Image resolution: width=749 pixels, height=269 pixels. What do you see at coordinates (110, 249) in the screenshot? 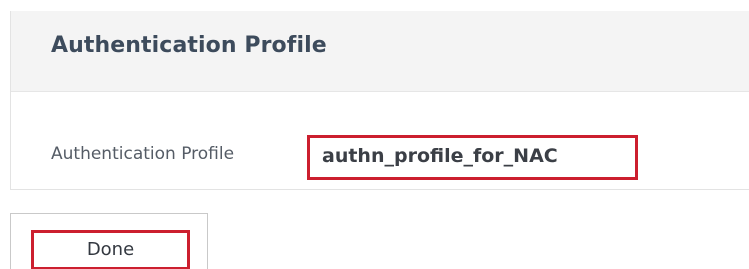
I see `done-button-label: Done` at bounding box center [110, 249].